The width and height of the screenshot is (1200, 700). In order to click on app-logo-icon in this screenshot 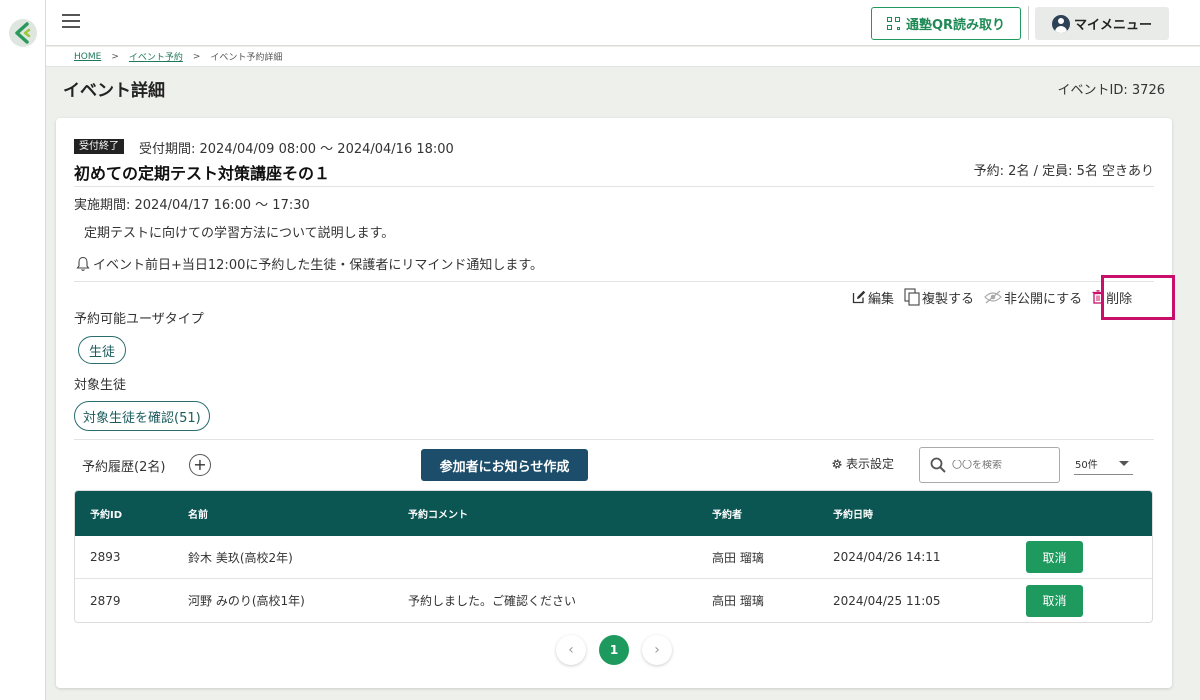, I will do `click(23, 33)`.